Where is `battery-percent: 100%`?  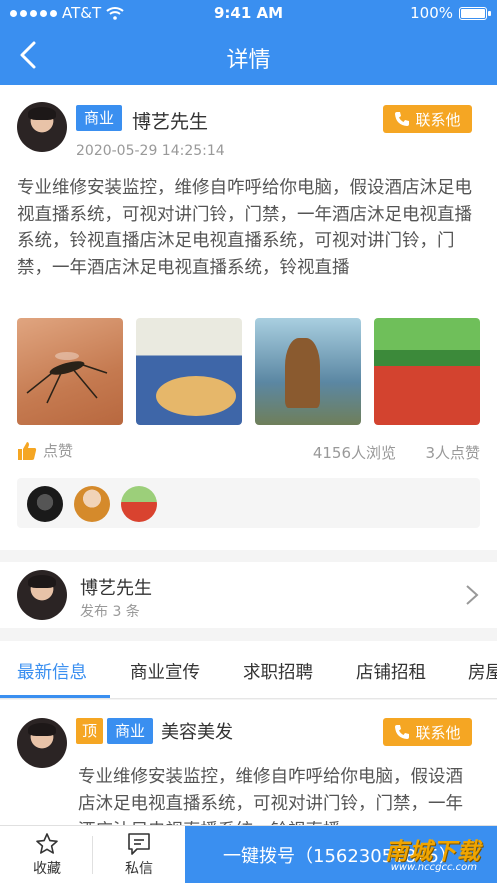 battery-percent: 100% is located at coordinates (431, 13).